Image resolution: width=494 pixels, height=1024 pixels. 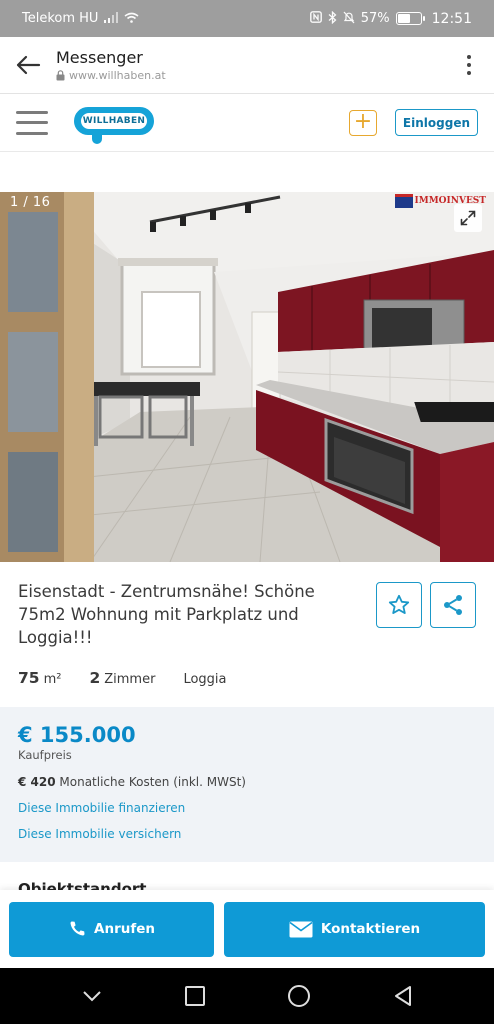 I want to click on contact-button: Kontaktieren, so click(x=354, y=929).